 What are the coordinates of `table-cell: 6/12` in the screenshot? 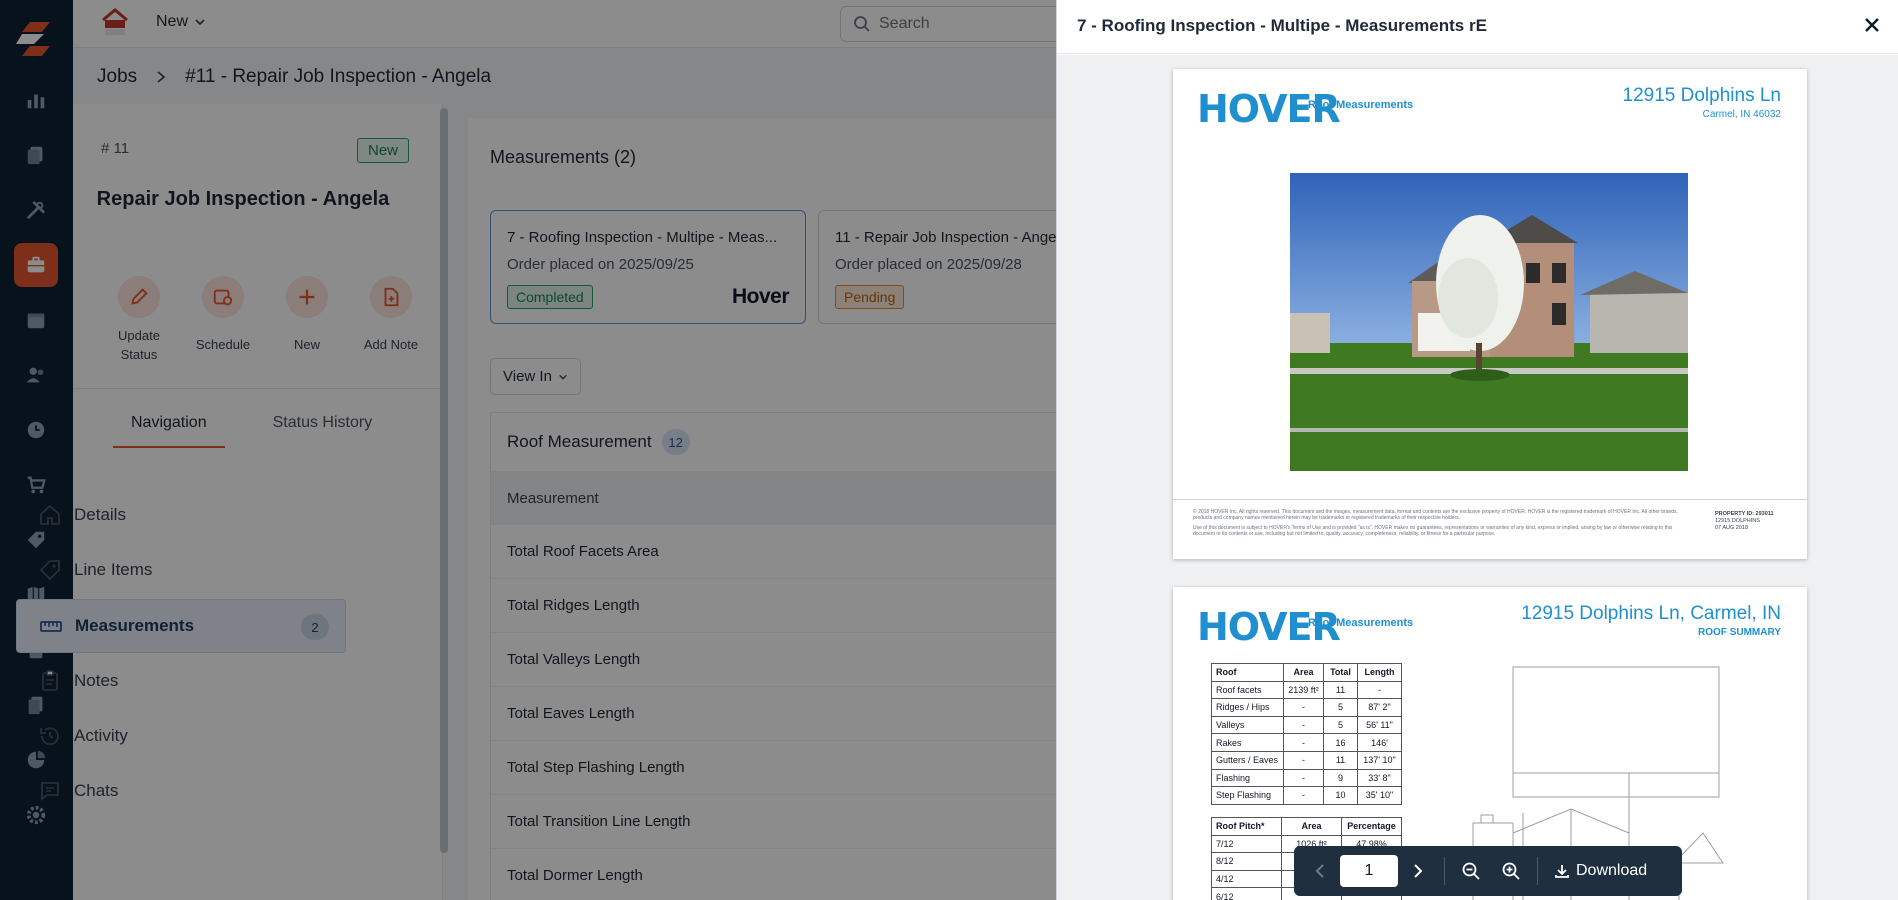 It's located at (1246, 893).